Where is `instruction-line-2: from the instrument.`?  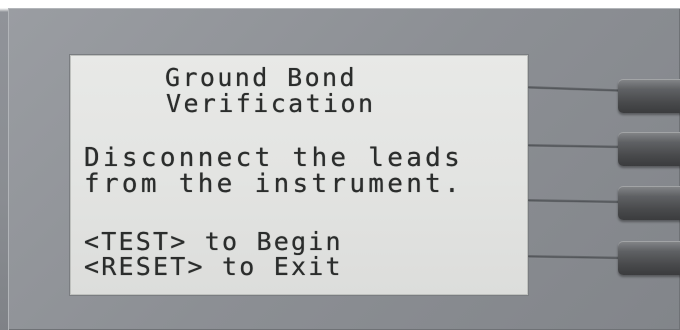 instruction-line-2: from the instrument. is located at coordinates (274, 184).